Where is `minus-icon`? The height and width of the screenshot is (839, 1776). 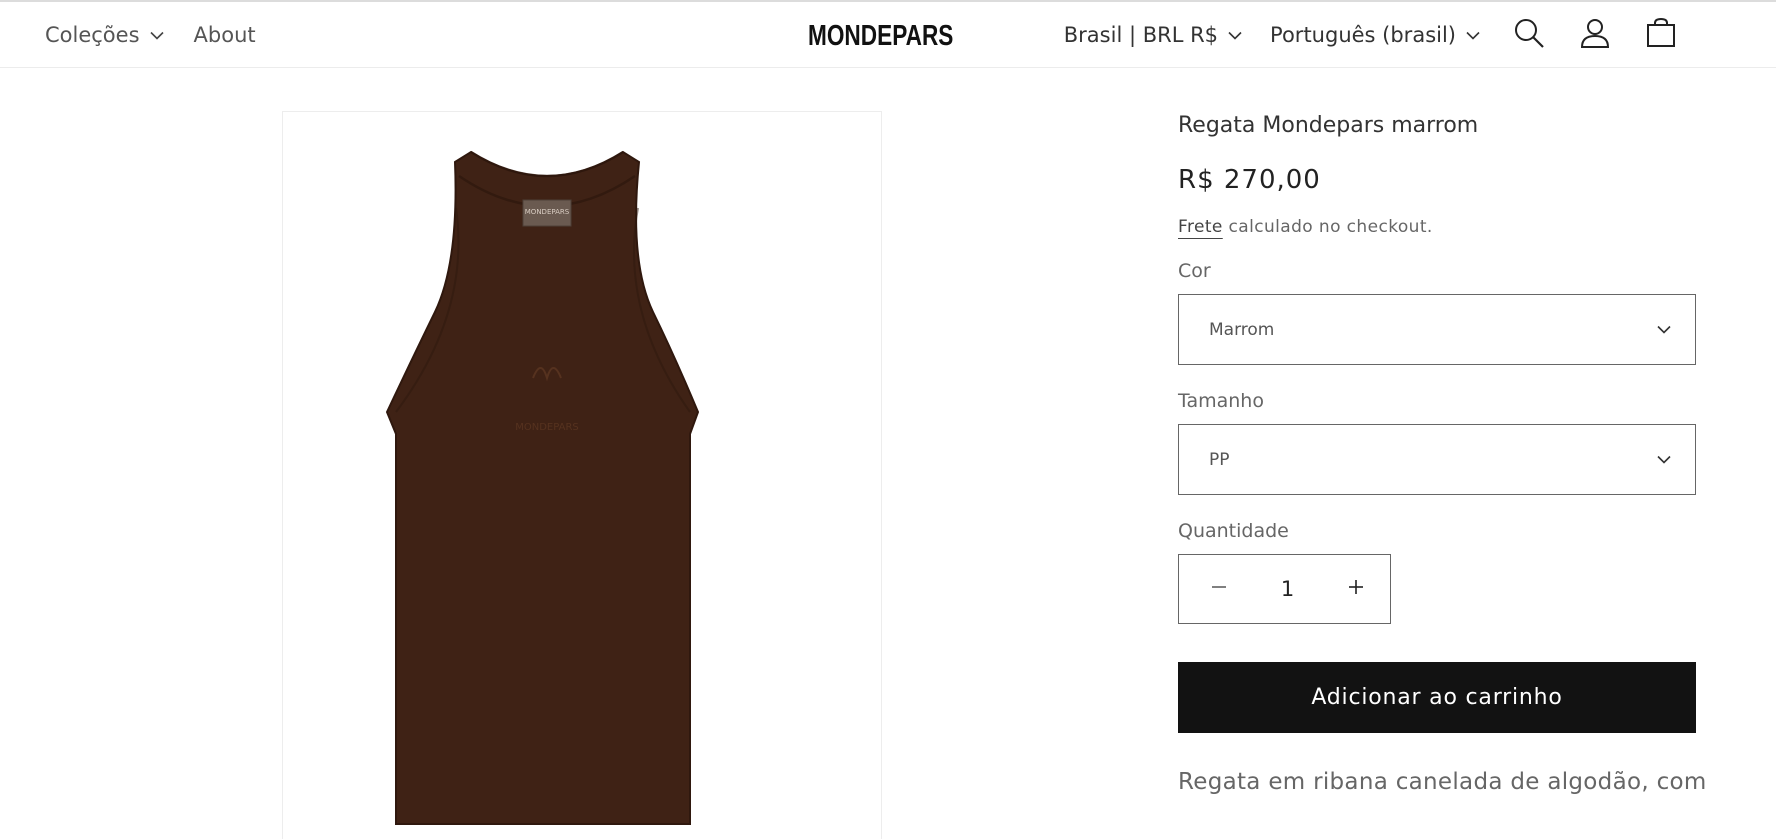
minus-icon is located at coordinates (1219, 589).